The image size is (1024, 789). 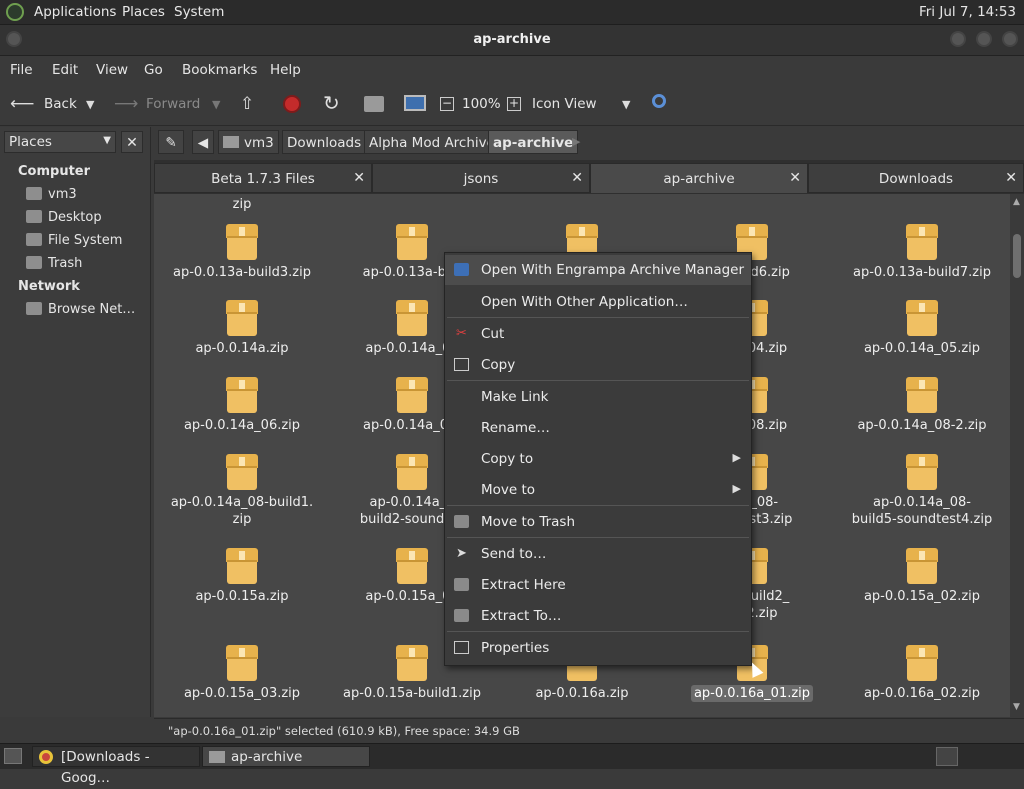 What do you see at coordinates (598, 490) in the screenshot?
I see `menu-item-move-to: Move to ▶` at bounding box center [598, 490].